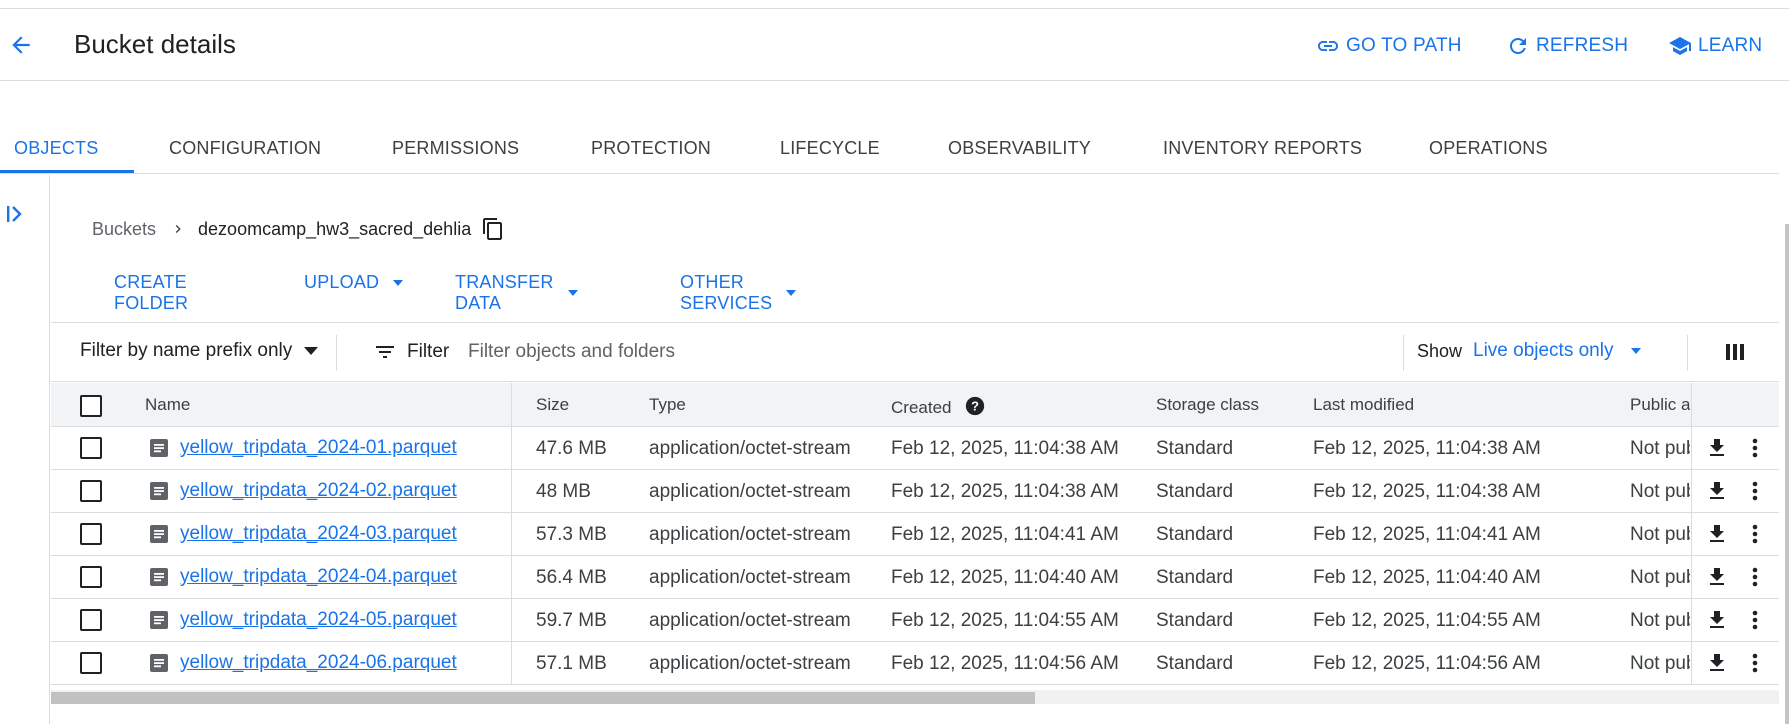  What do you see at coordinates (1787, 474) in the screenshot?
I see `vertical-scrollbar` at bounding box center [1787, 474].